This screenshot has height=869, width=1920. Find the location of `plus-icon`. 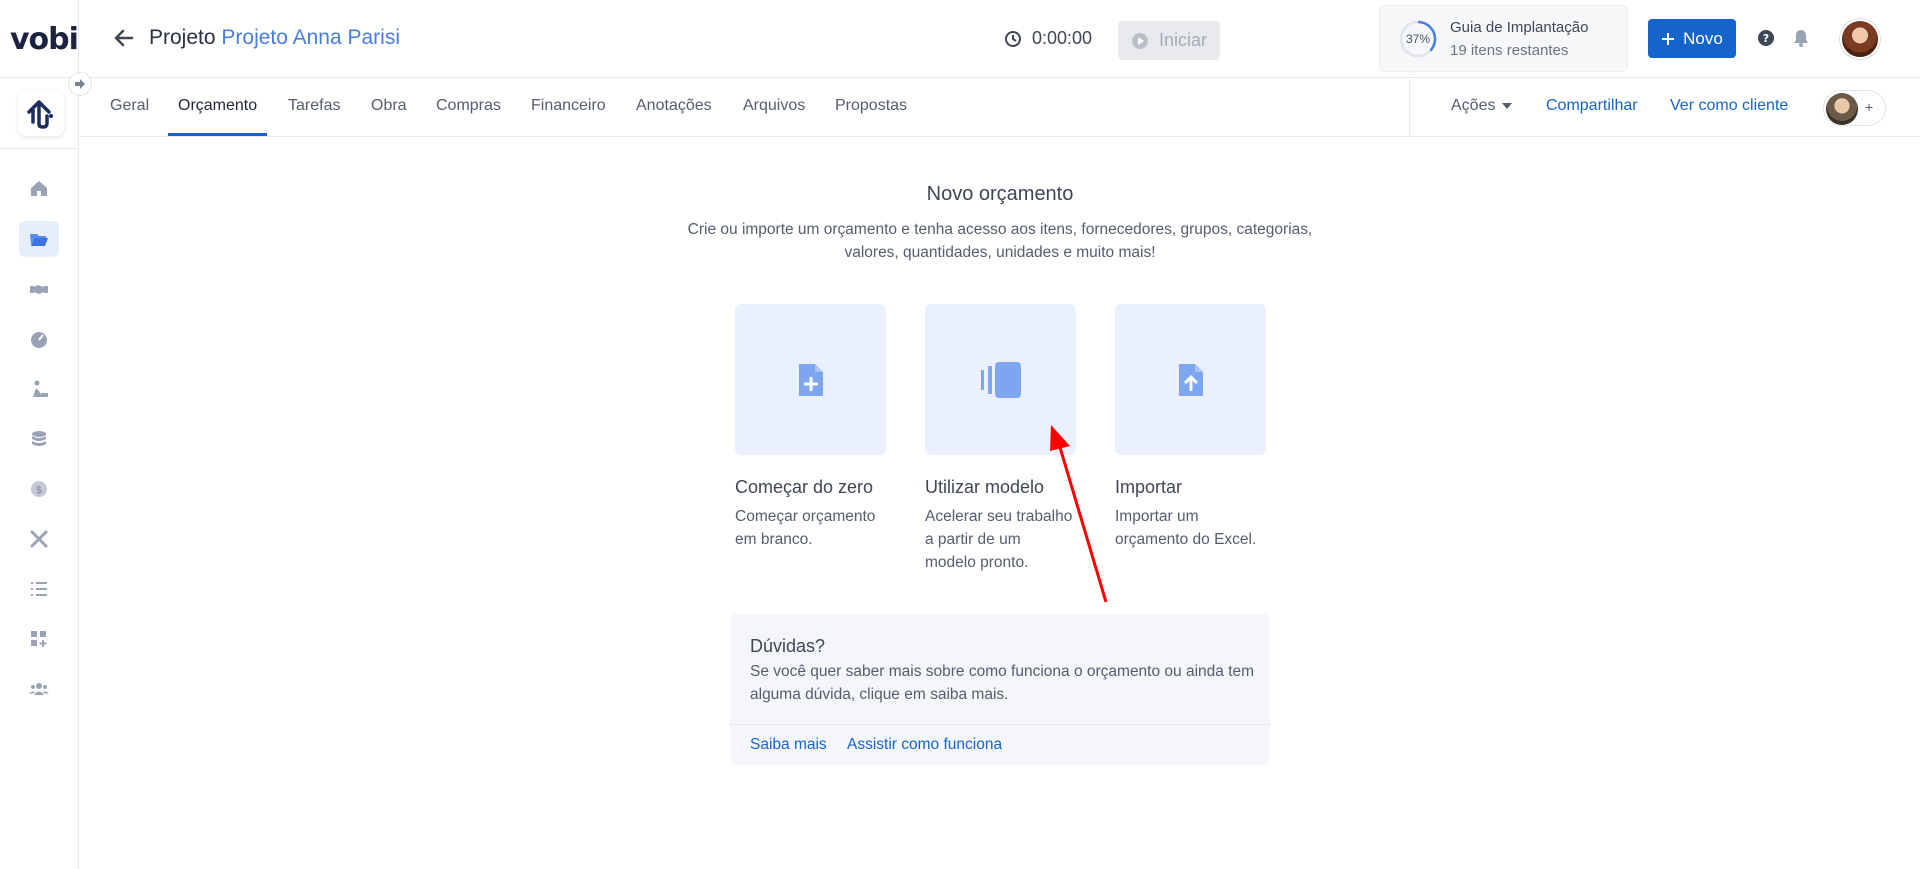

plus-icon is located at coordinates (1668, 38).